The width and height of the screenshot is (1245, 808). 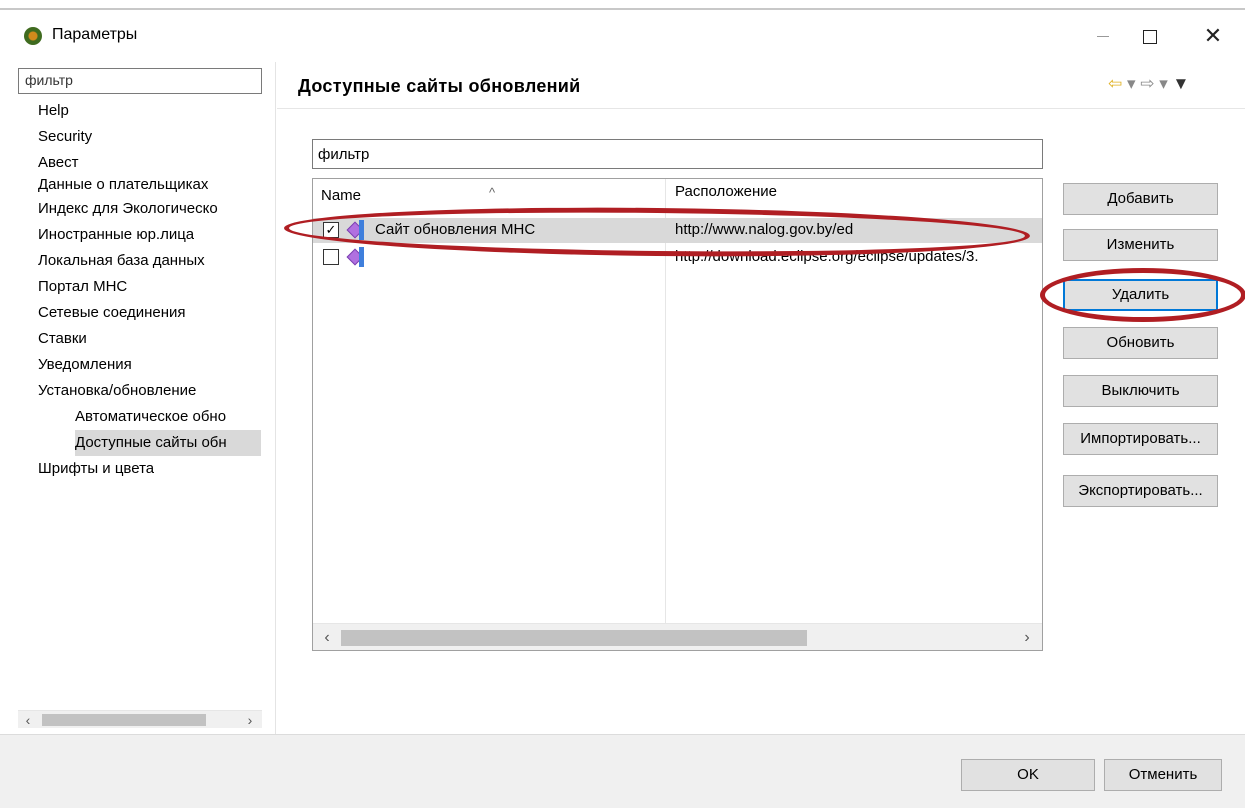 I want to click on view-menu-icon: ▼, so click(x=1181, y=83).